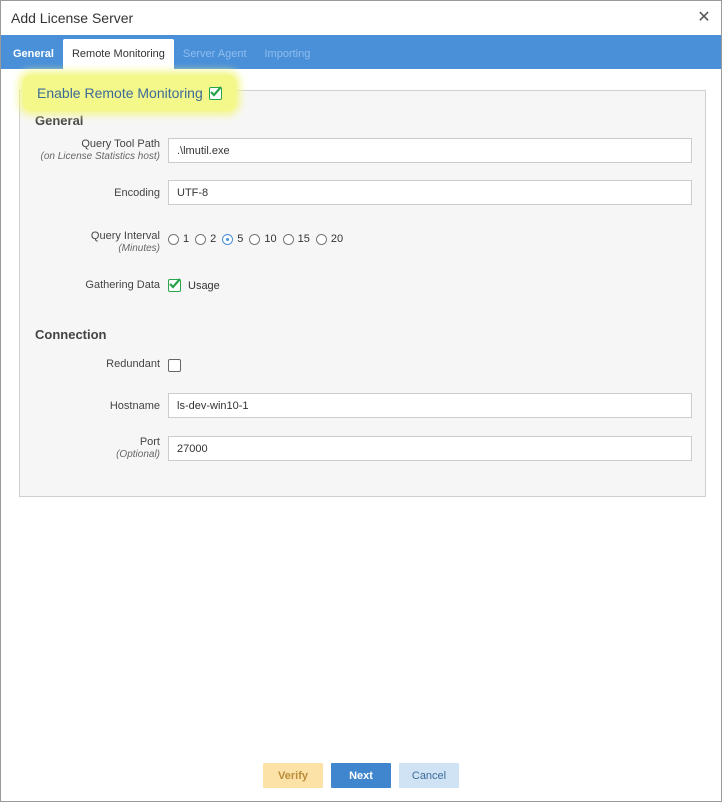  I want to click on gathering-data-label: Gathering Data, so click(122, 285).